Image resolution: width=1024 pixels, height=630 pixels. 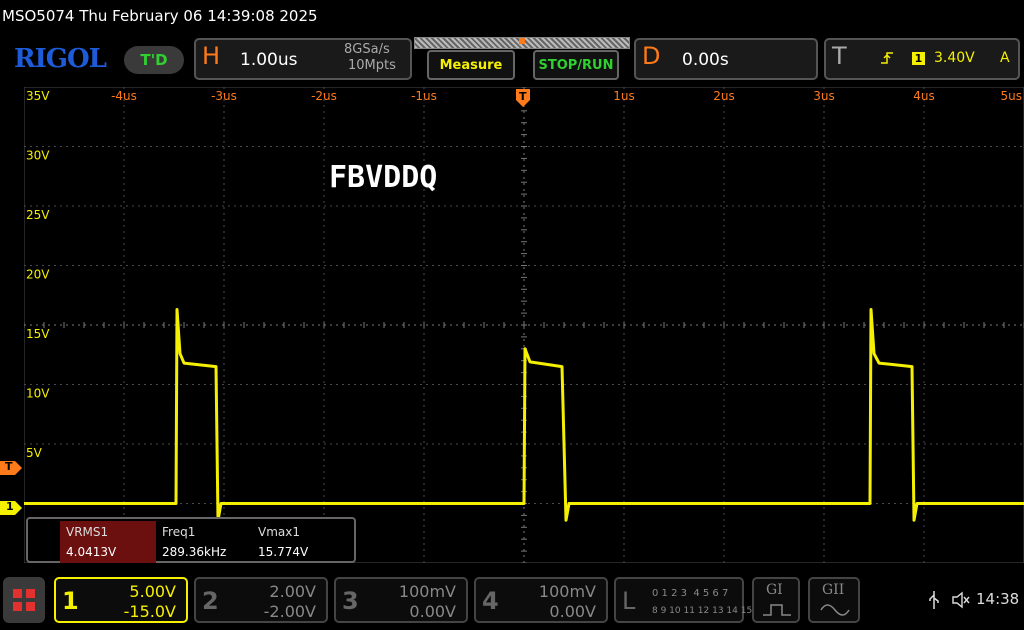 I want to click on trigger-position-marker: T, so click(x=523, y=98).